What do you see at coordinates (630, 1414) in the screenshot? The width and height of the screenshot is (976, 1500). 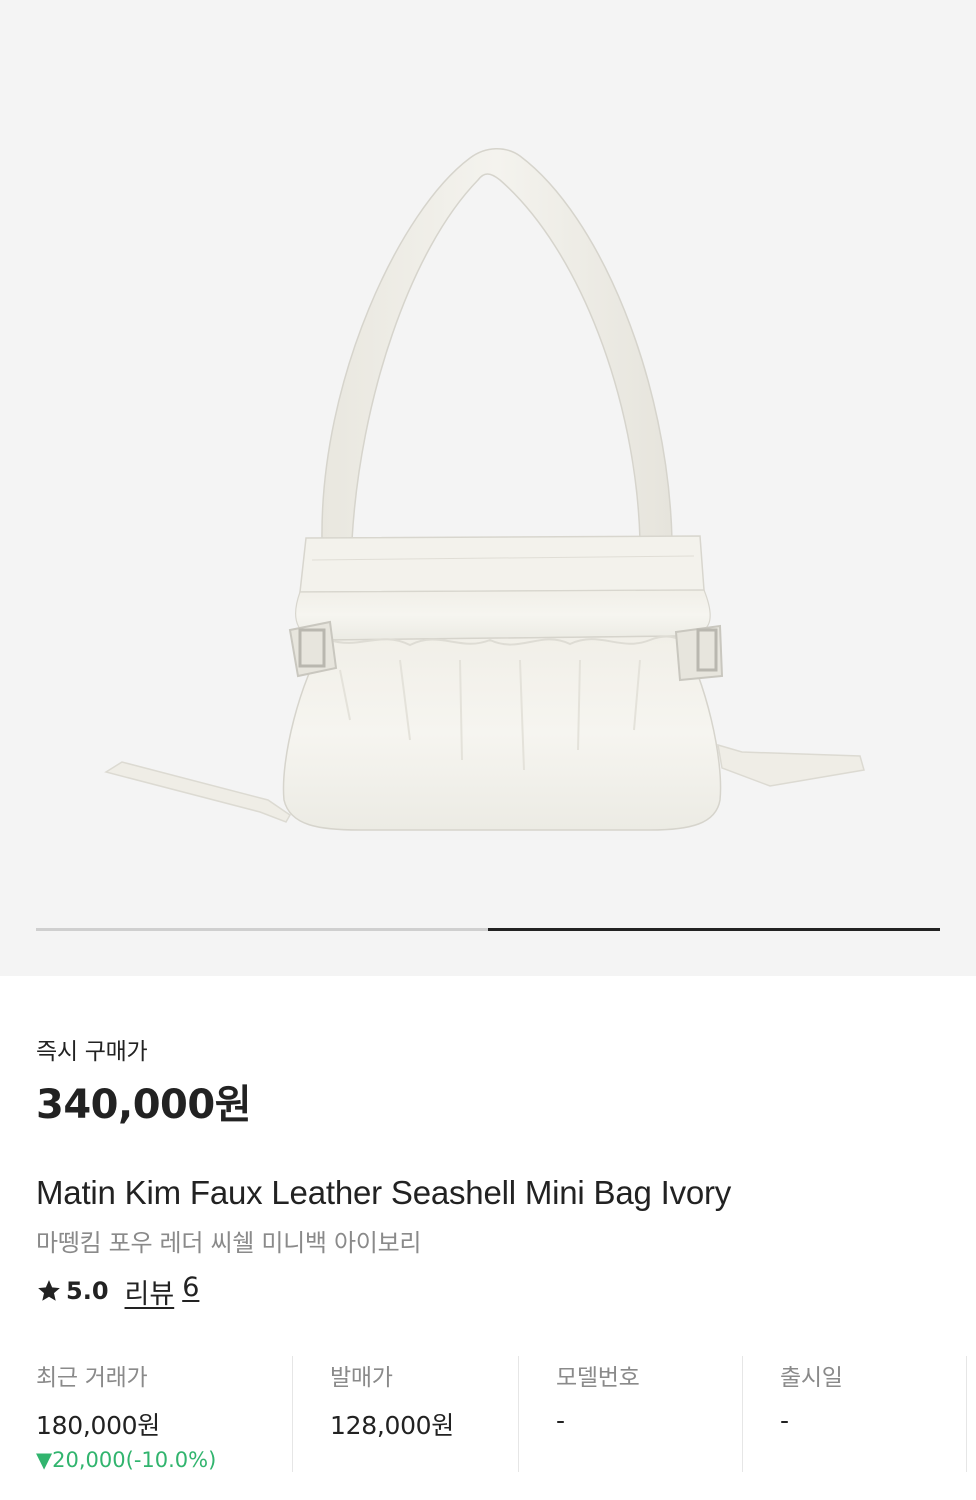 I see `model-number-info: 모델번호 -` at bounding box center [630, 1414].